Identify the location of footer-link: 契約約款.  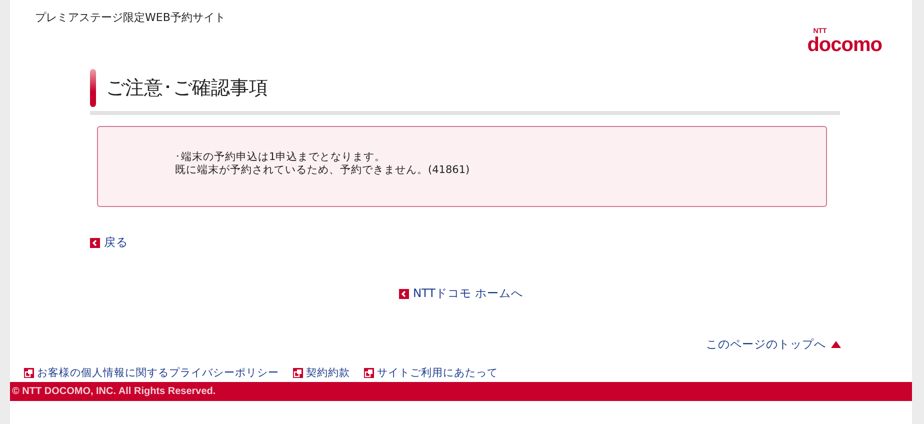
(328, 373).